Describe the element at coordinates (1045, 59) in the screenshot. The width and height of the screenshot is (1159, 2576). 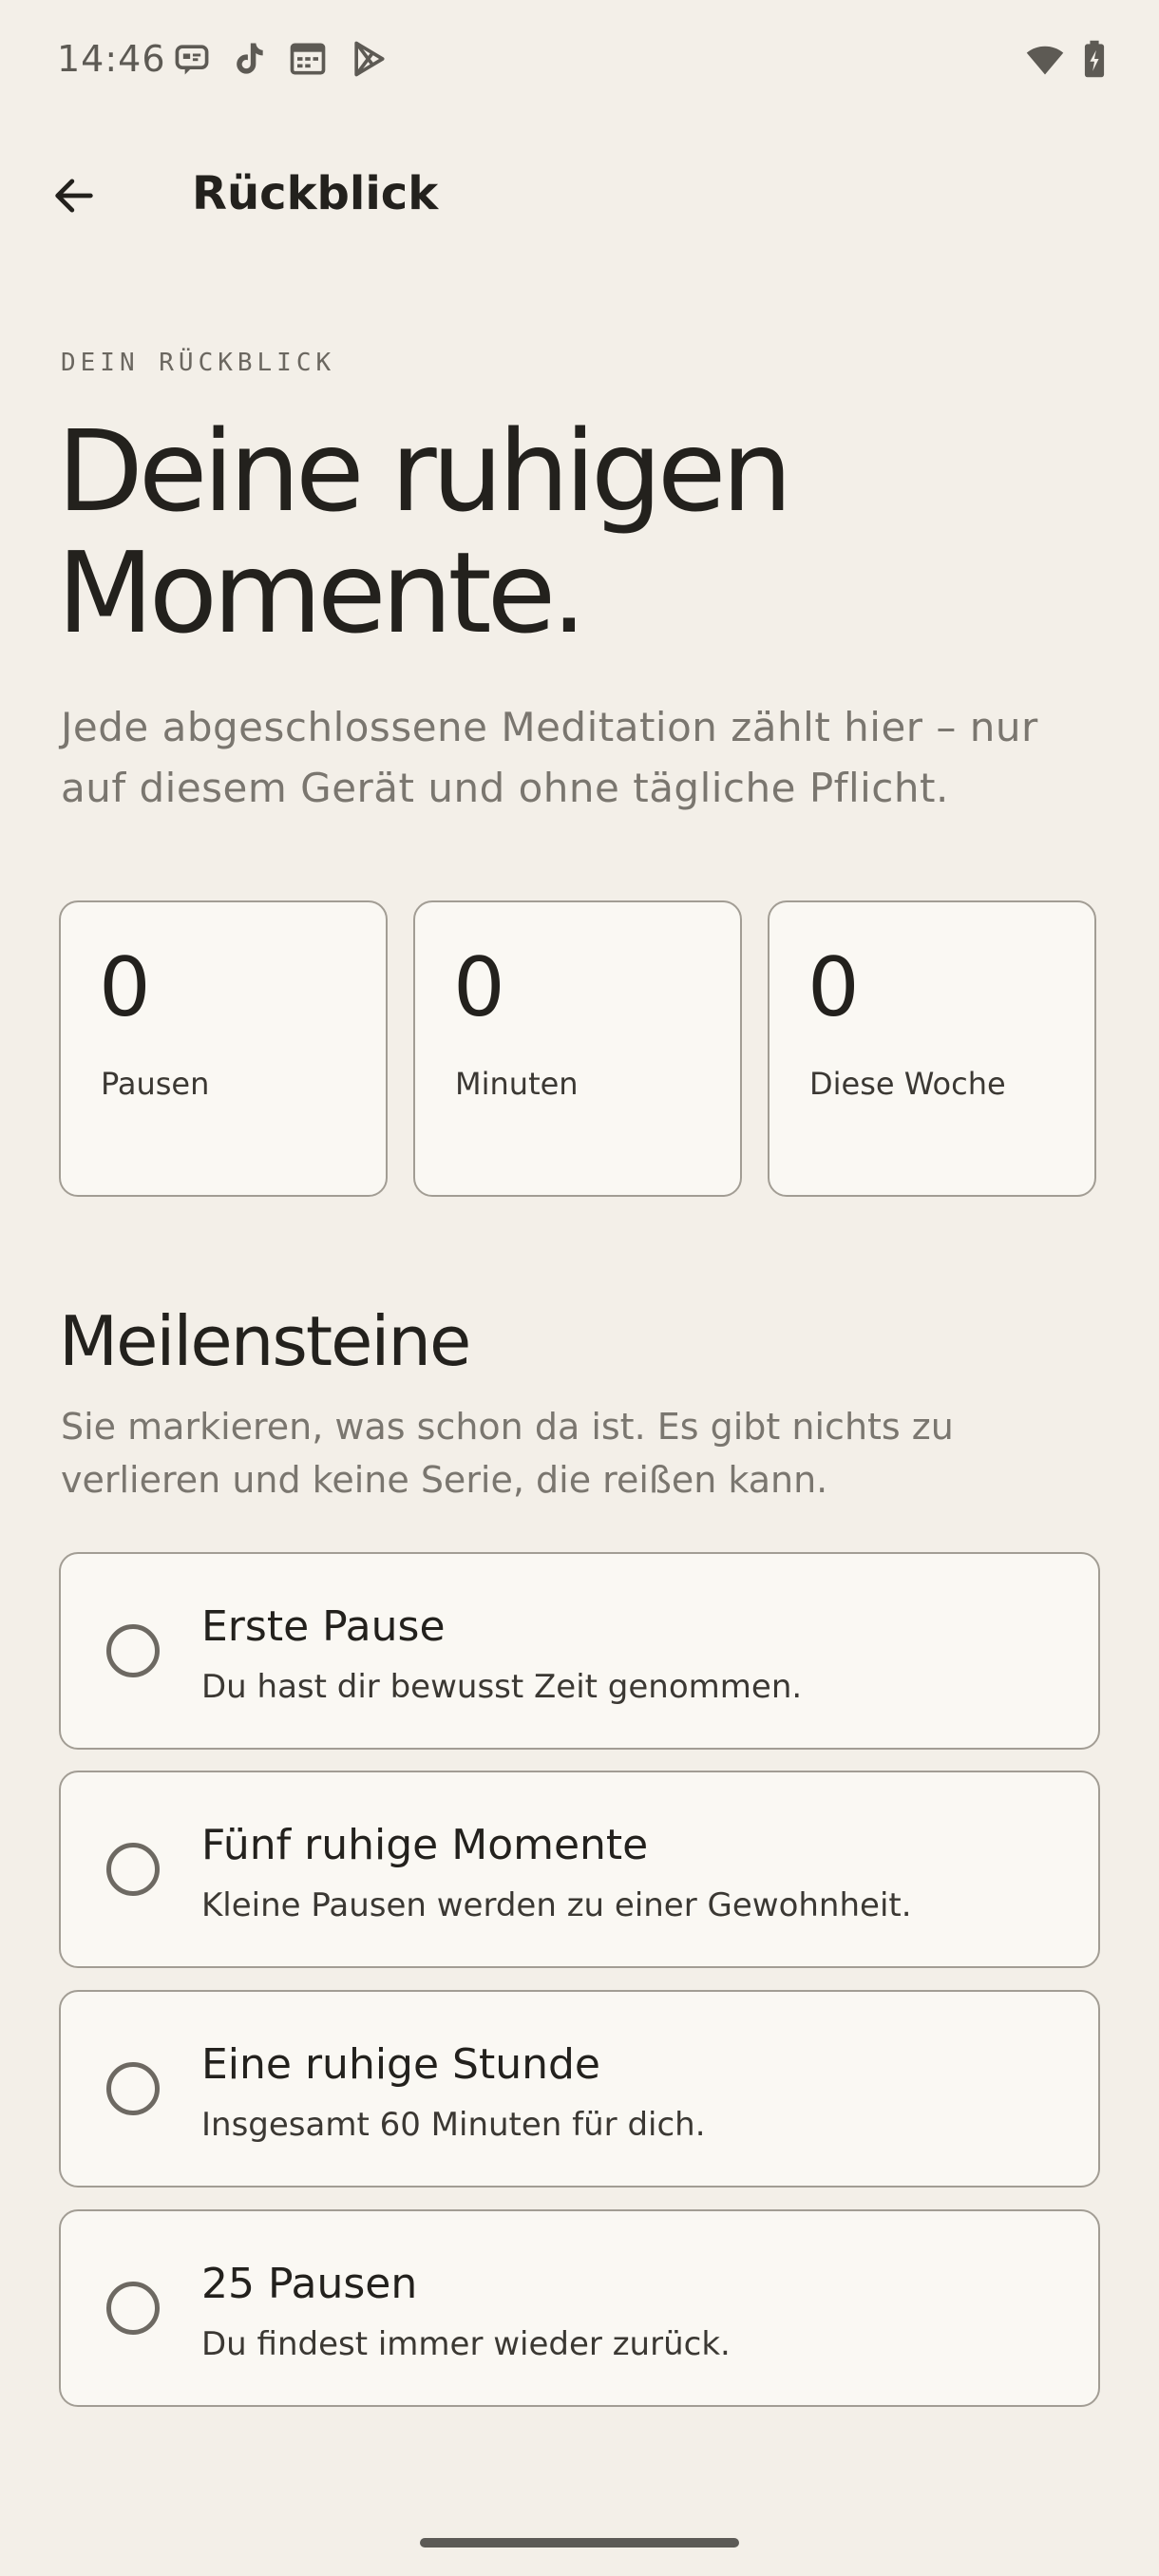
I see `wifi-icon` at that location.